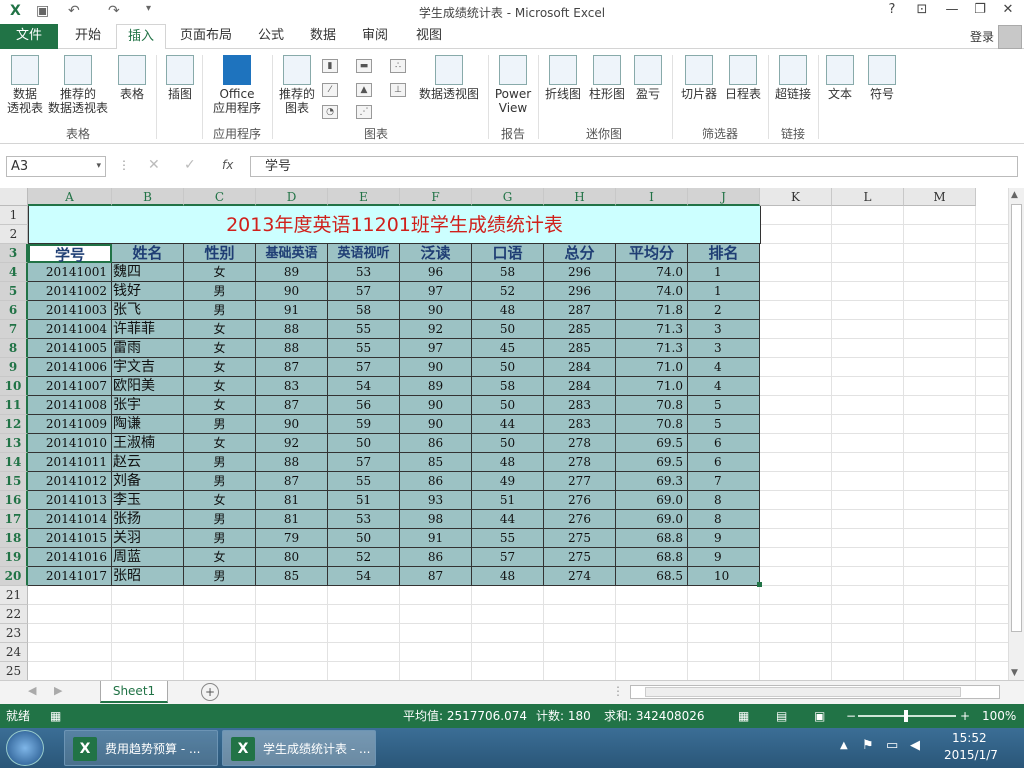  I want to click on row-header: 8, so click(14, 348).